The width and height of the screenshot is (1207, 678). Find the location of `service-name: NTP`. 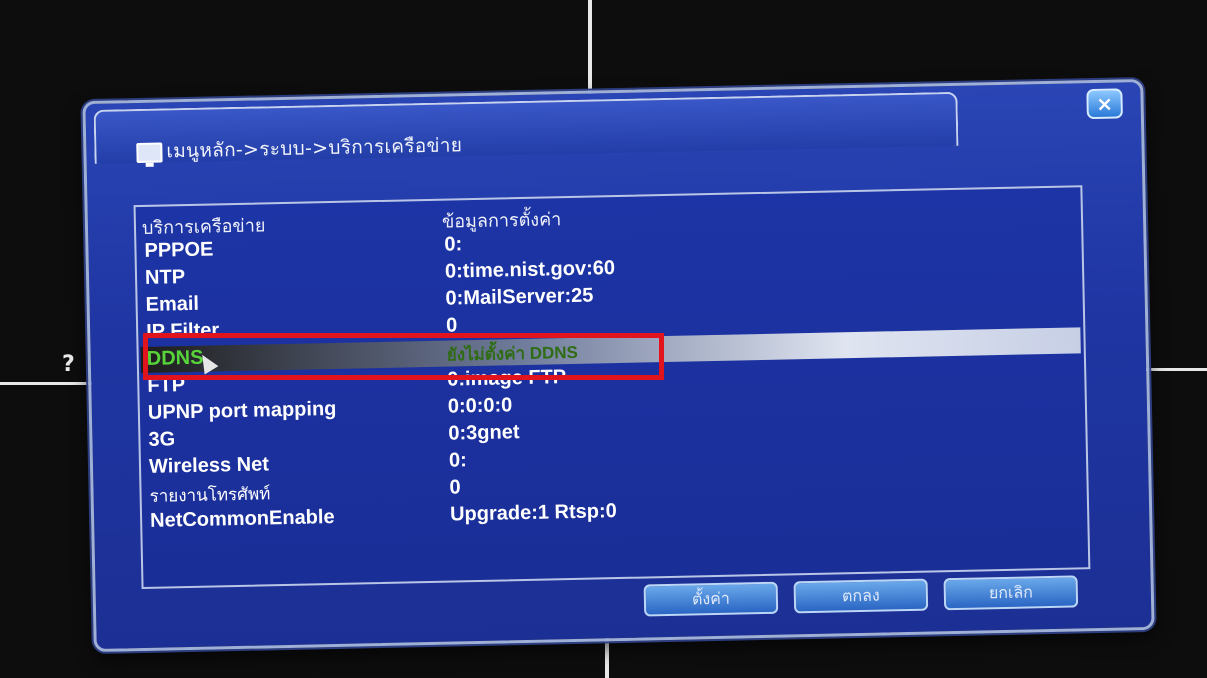

service-name: NTP is located at coordinates (165, 277).